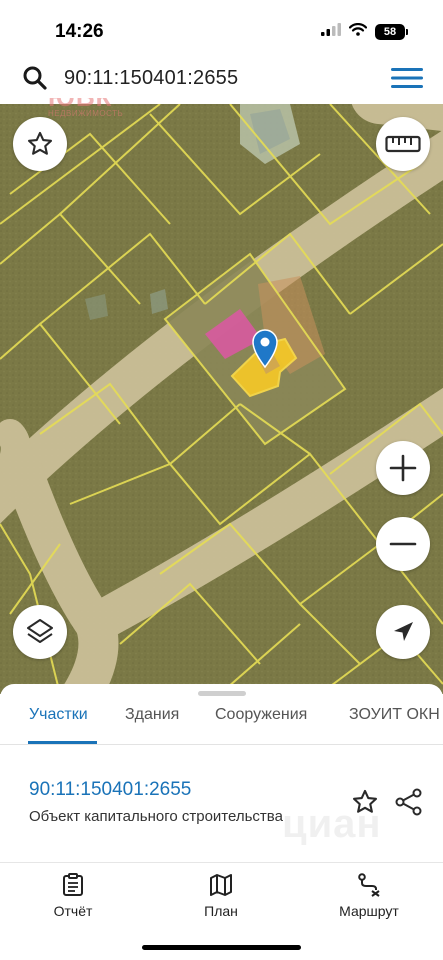 This screenshot has width=443, height=960. I want to click on status-indicators: 58, so click(364, 32).